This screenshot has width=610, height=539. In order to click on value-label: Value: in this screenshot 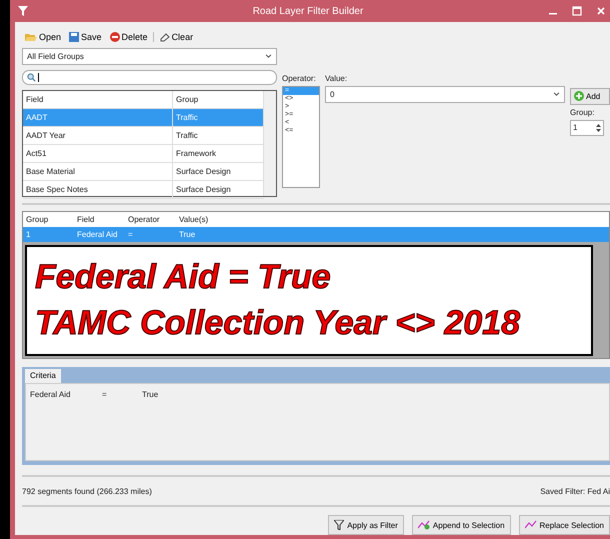, I will do `click(336, 78)`.